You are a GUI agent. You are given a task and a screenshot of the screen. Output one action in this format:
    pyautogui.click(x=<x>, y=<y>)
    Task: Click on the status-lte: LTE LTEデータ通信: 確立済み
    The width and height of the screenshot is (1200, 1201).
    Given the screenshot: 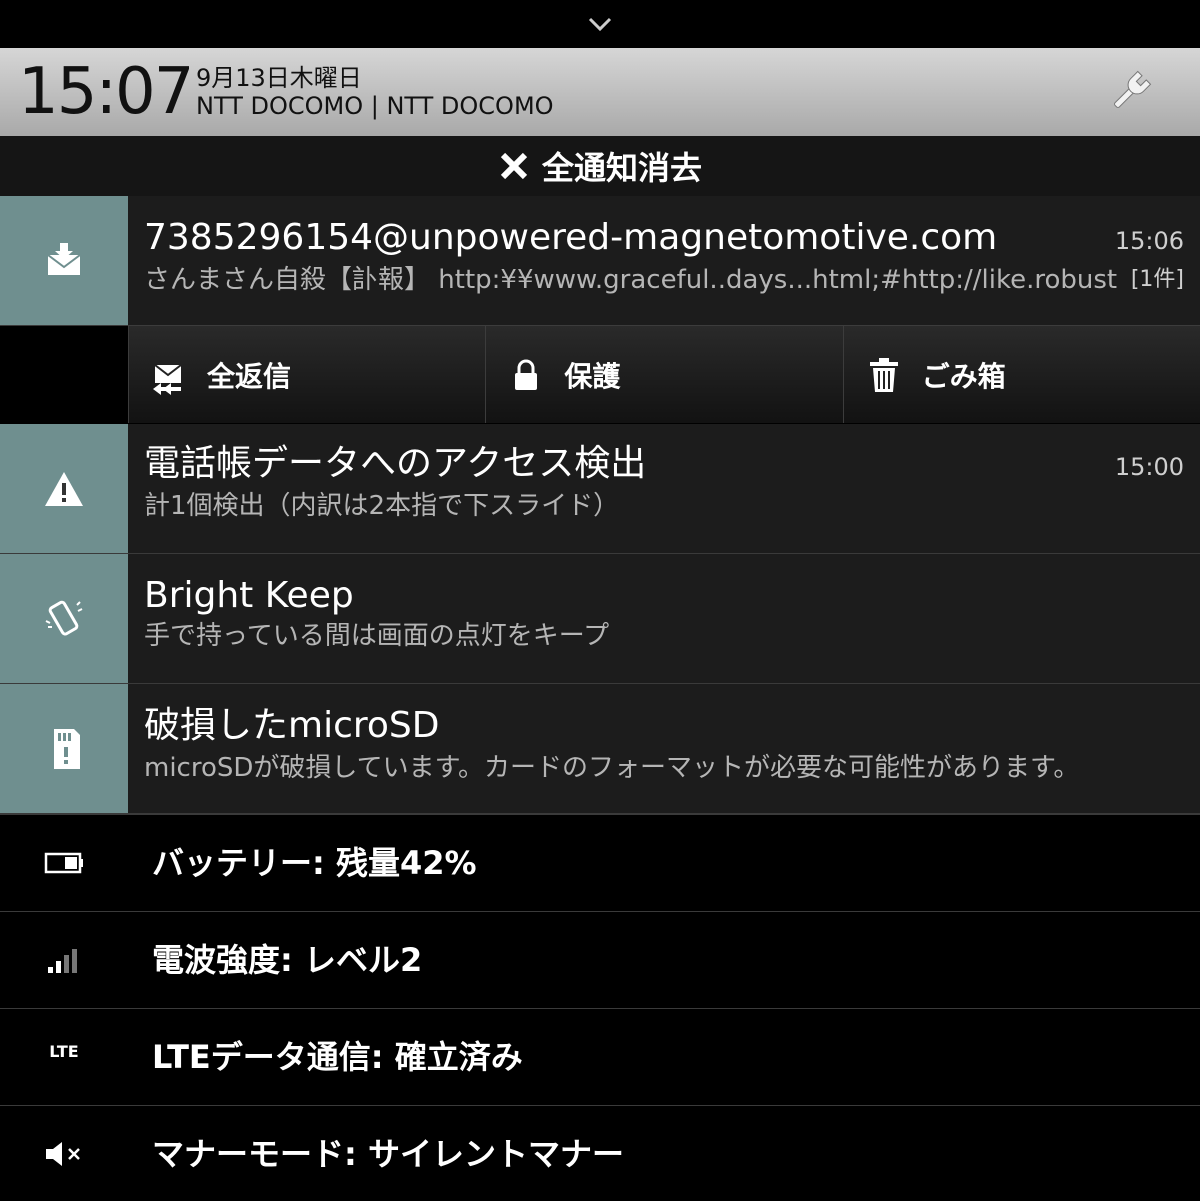 What is the action you would take?
    pyautogui.click(x=600, y=1056)
    